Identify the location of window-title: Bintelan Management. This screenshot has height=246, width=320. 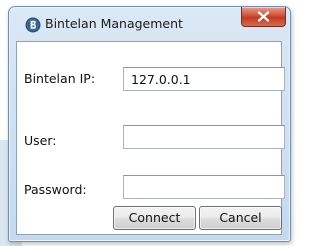
(114, 23).